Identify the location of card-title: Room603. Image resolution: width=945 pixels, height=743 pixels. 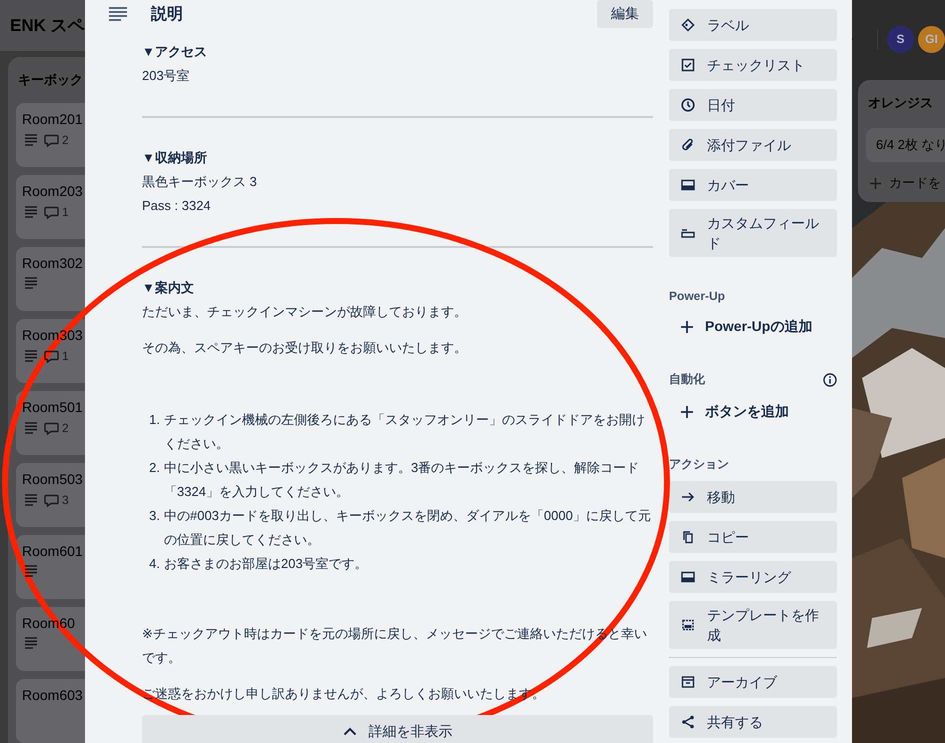
(53, 695).